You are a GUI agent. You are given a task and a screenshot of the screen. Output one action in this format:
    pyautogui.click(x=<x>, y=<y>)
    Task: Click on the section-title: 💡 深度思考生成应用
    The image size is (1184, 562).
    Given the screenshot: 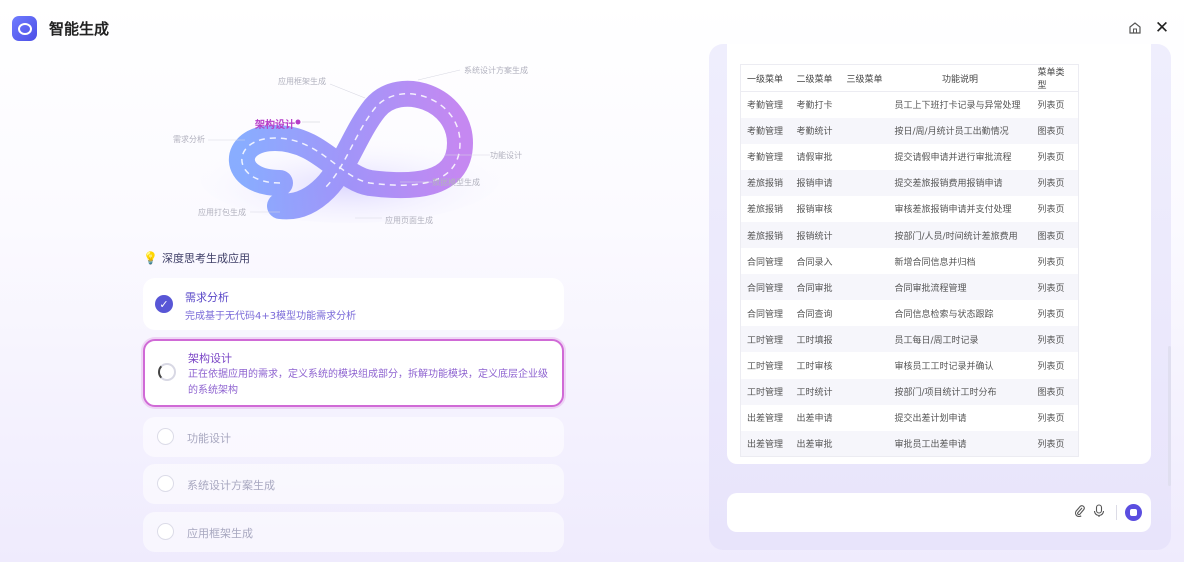 What is the action you would take?
    pyautogui.click(x=196, y=258)
    